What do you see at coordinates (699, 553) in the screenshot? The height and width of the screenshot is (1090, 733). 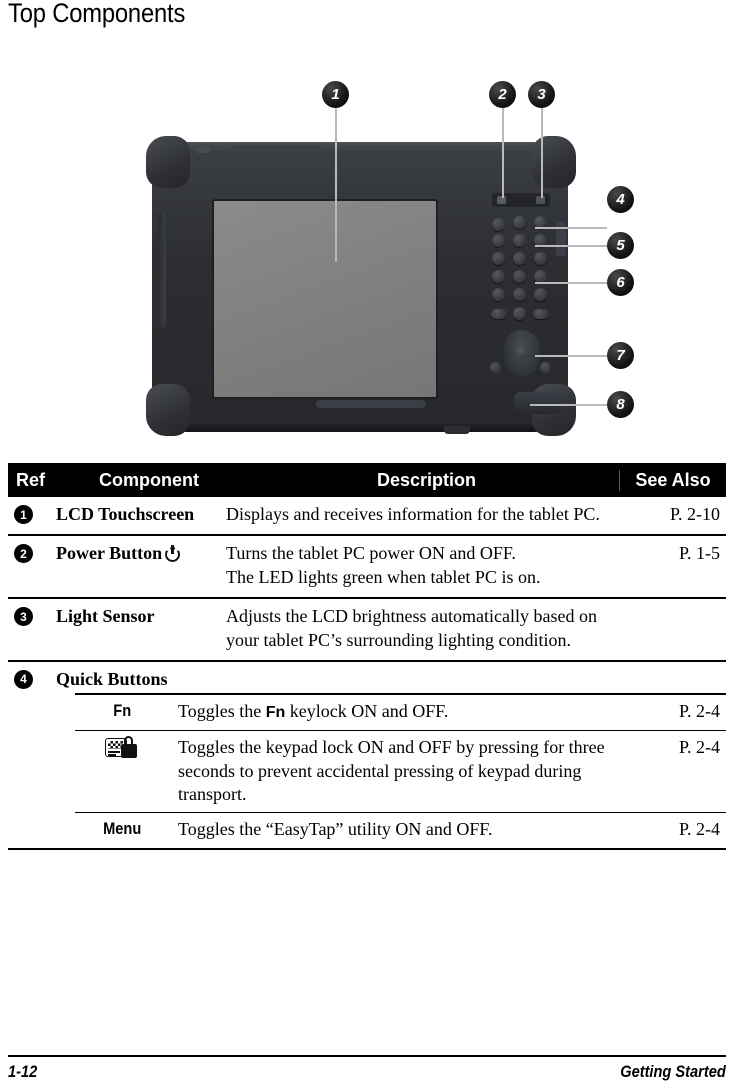 I see `see-also-cell: P. 1-5` at bounding box center [699, 553].